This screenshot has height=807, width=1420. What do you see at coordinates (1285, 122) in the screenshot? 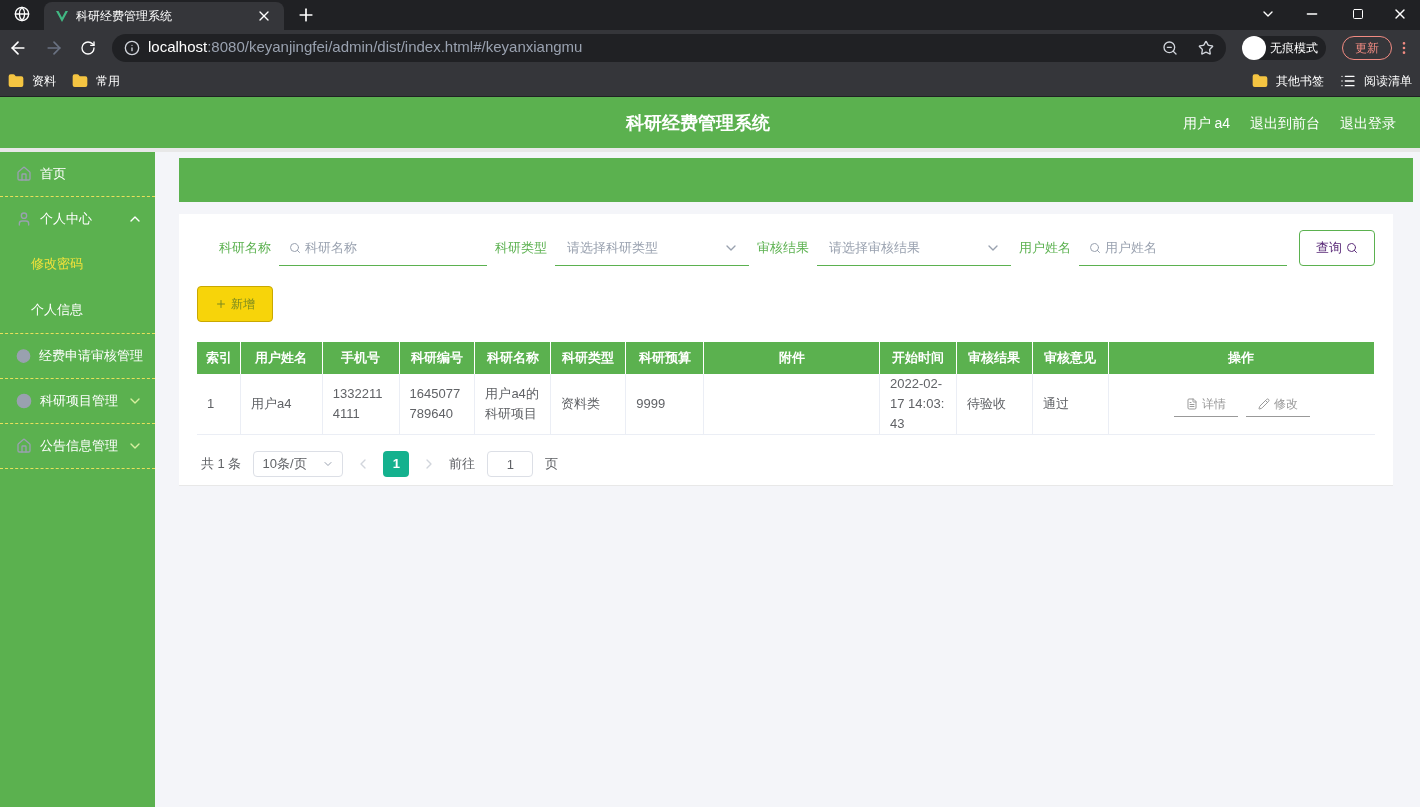
I see `header-link: 退出到前台` at bounding box center [1285, 122].